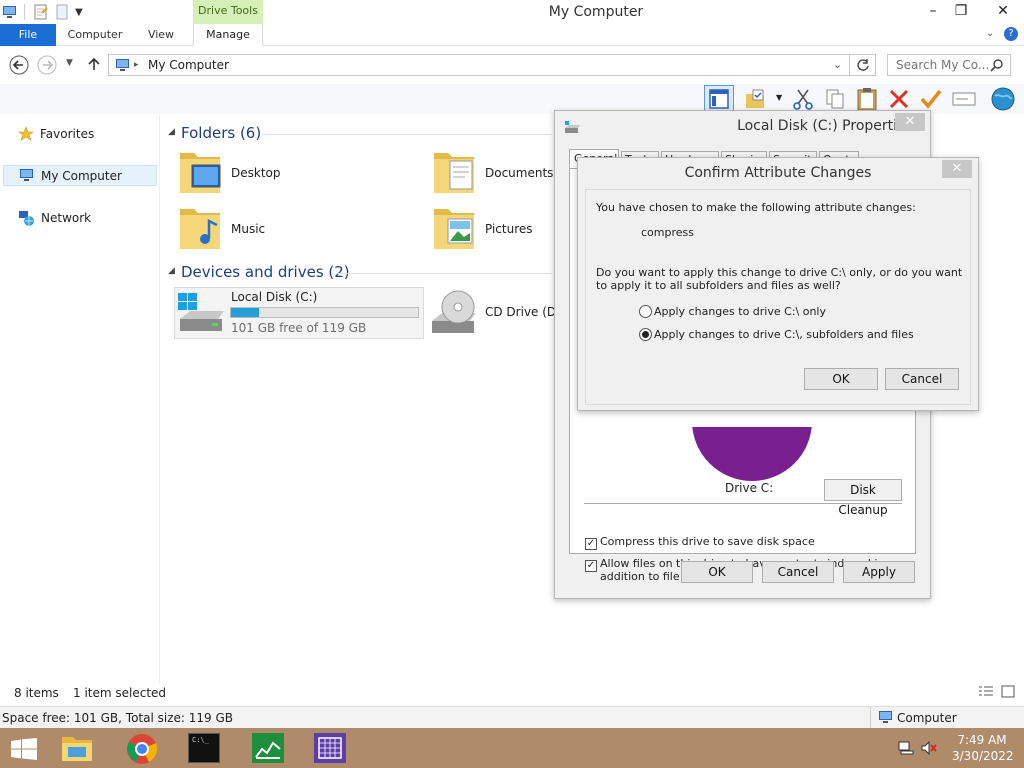  Describe the element at coordinates (24, 749) in the screenshot. I see `windows-start-icon` at that location.